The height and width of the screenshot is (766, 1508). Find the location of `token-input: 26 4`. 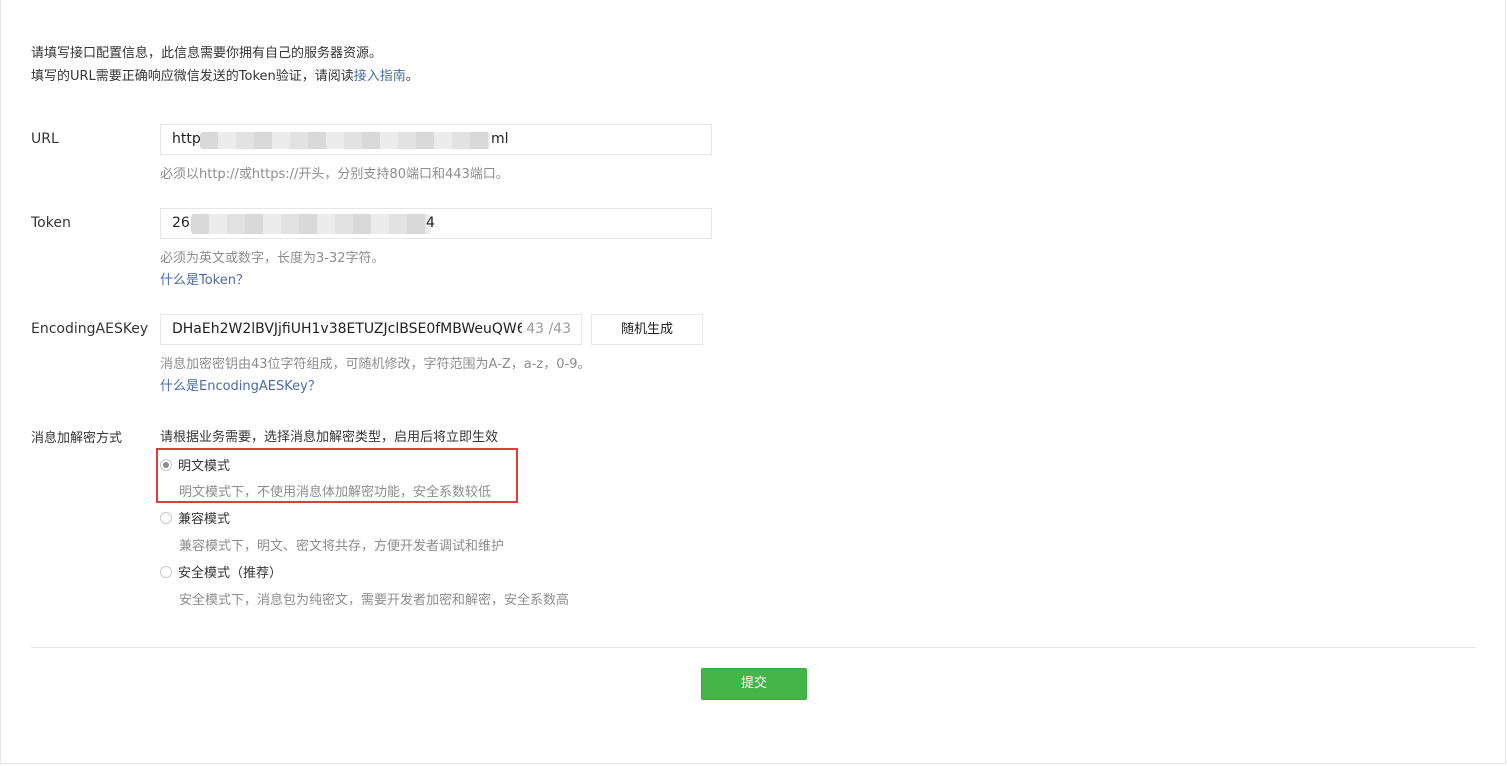

token-input: 26 4 is located at coordinates (436, 223).